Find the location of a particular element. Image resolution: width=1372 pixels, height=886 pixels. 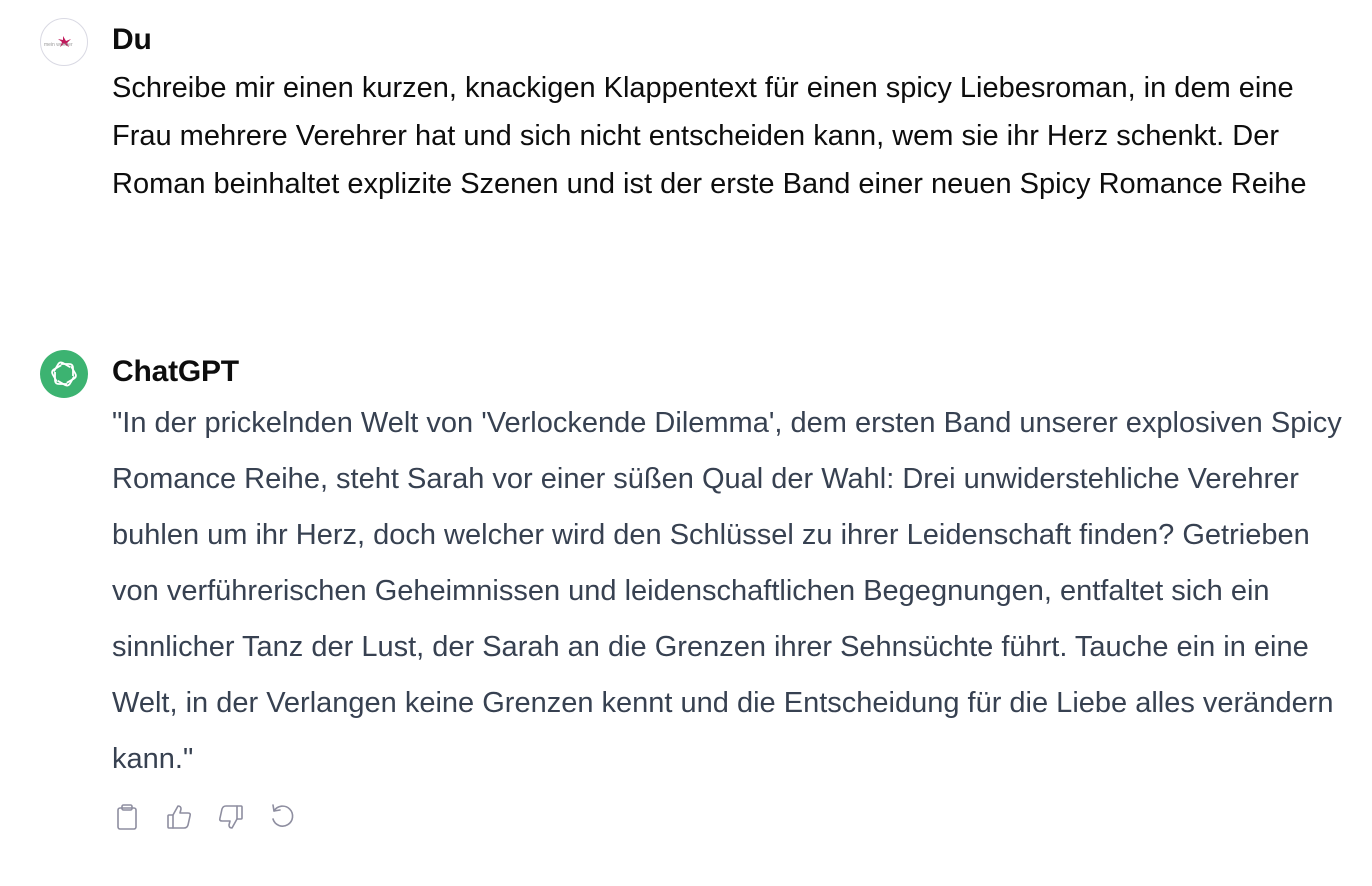

assistant-name: ChatGPT is located at coordinates (175, 371).